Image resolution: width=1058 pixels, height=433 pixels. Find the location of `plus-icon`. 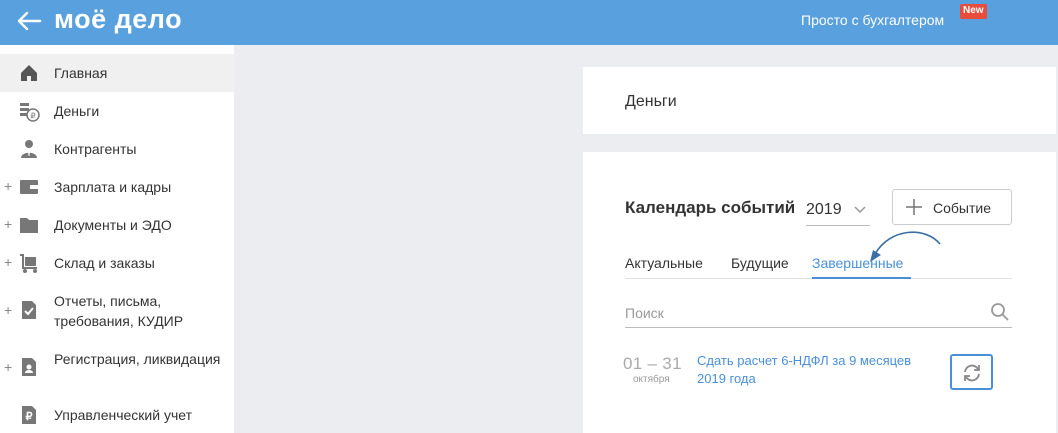

plus-icon is located at coordinates (914, 207).